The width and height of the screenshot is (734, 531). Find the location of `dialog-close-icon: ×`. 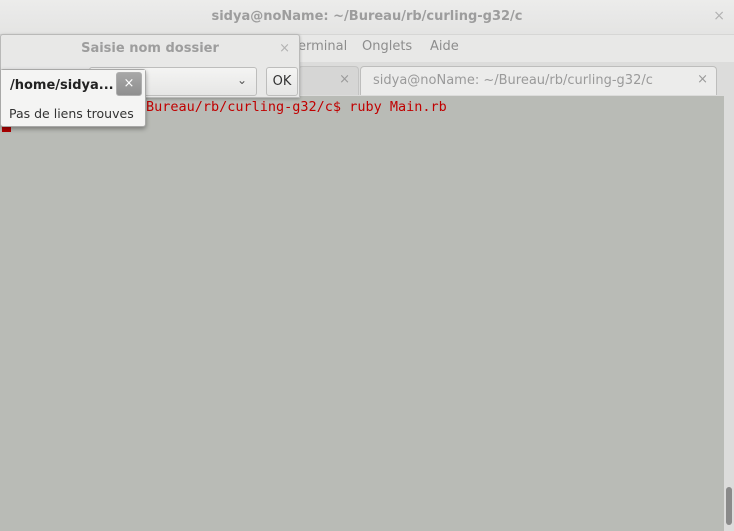

dialog-close-icon: × is located at coordinates (284, 48).